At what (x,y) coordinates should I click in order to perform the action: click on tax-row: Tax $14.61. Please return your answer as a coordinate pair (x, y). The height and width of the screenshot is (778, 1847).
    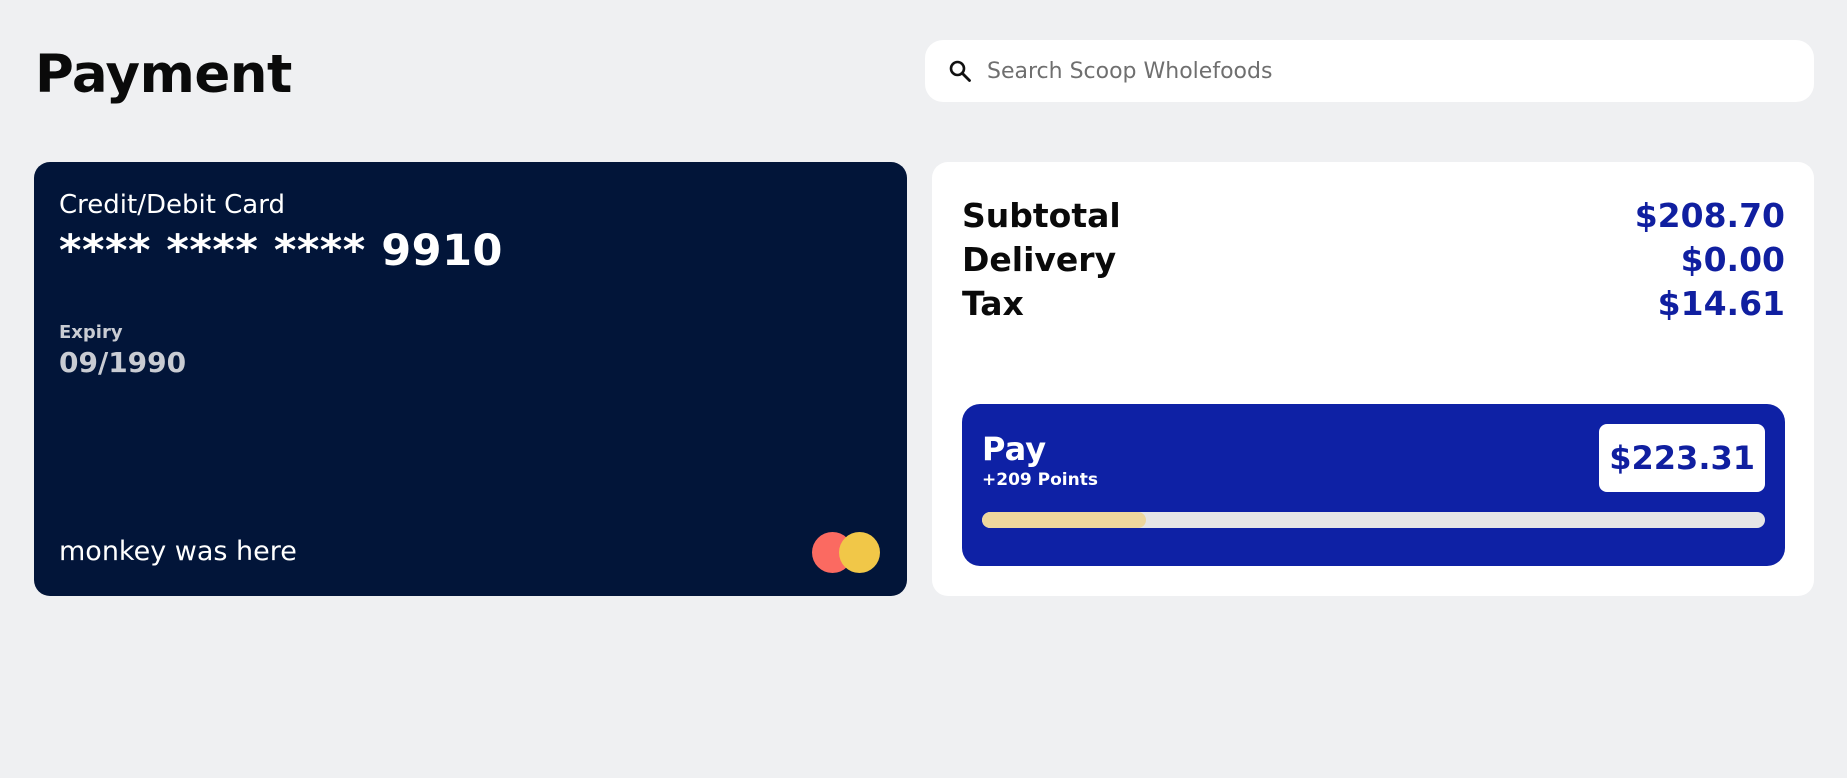
    Looking at the image, I should click on (1373, 303).